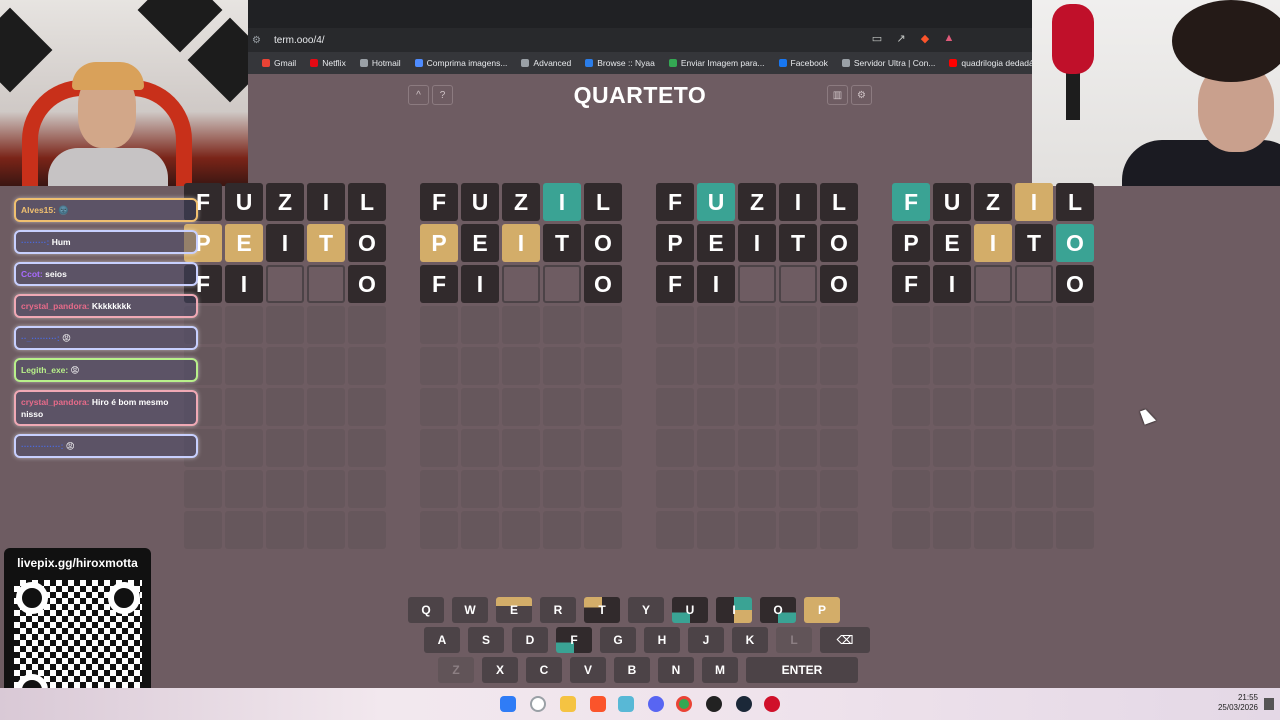 This screenshot has height=720, width=1280. I want to click on expand-button: ^, so click(418, 95).